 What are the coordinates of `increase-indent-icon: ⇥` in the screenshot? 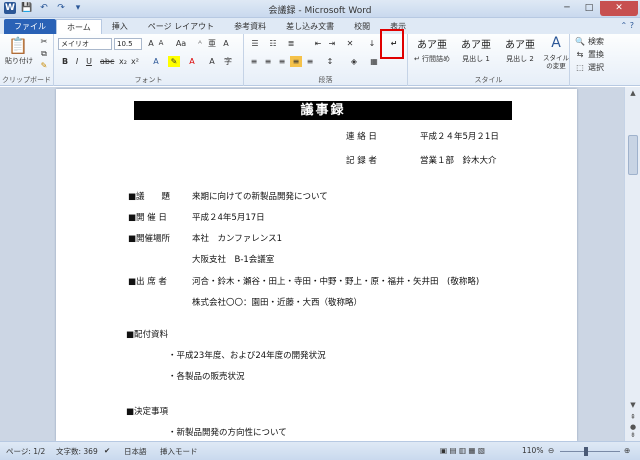 It's located at (332, 43).